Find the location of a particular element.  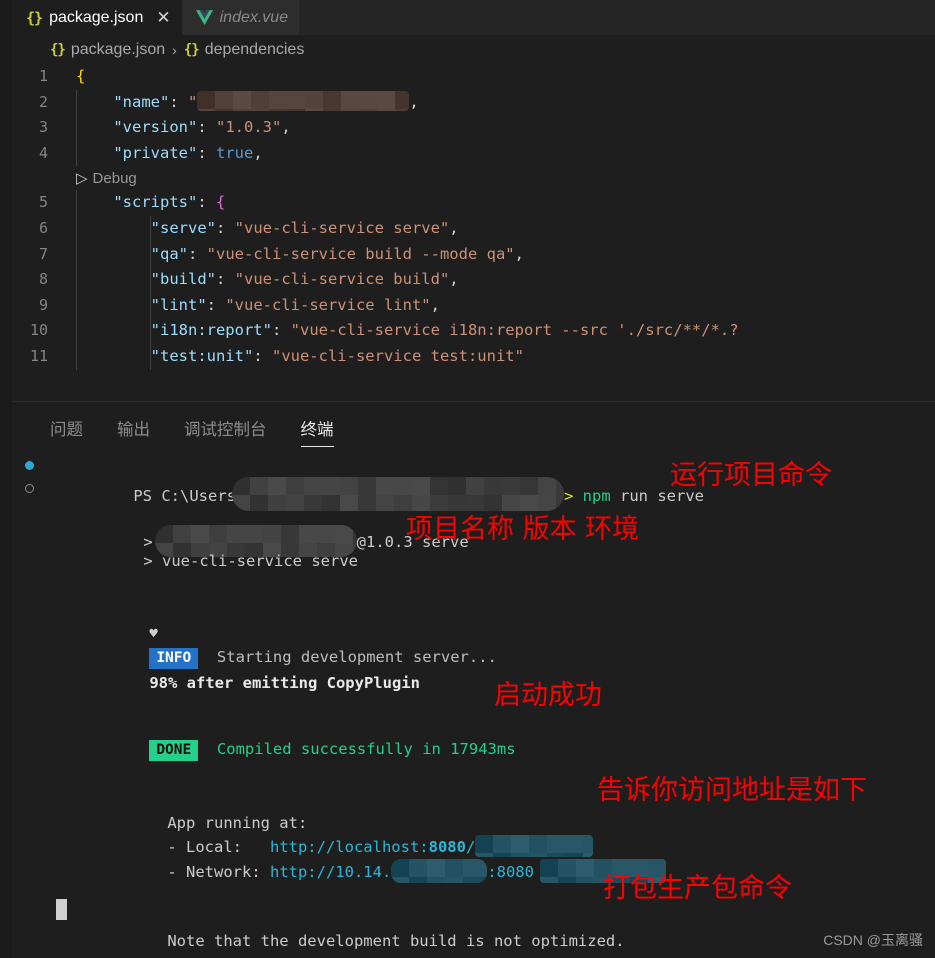

annotation-4: 打包生产包命令 is located at coordinates (697, 888).